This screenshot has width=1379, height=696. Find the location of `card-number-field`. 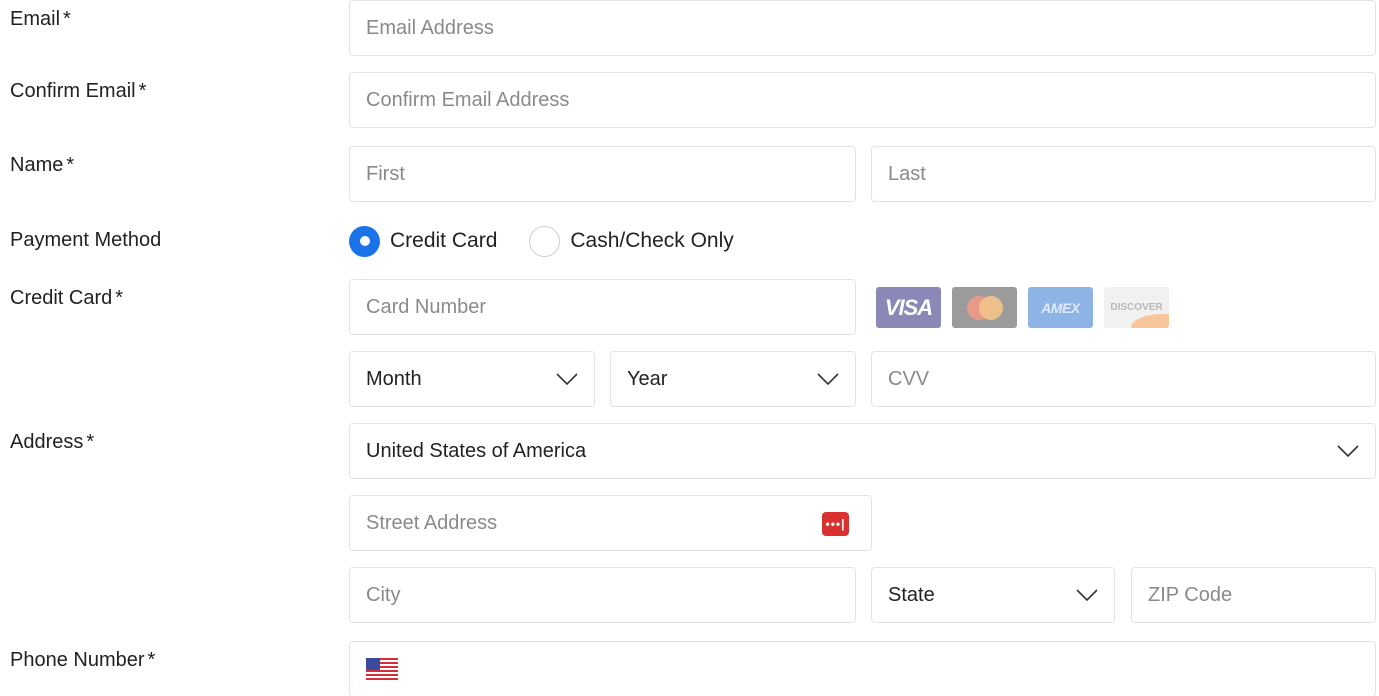

card-number-field is located at coordinates (610, 307).